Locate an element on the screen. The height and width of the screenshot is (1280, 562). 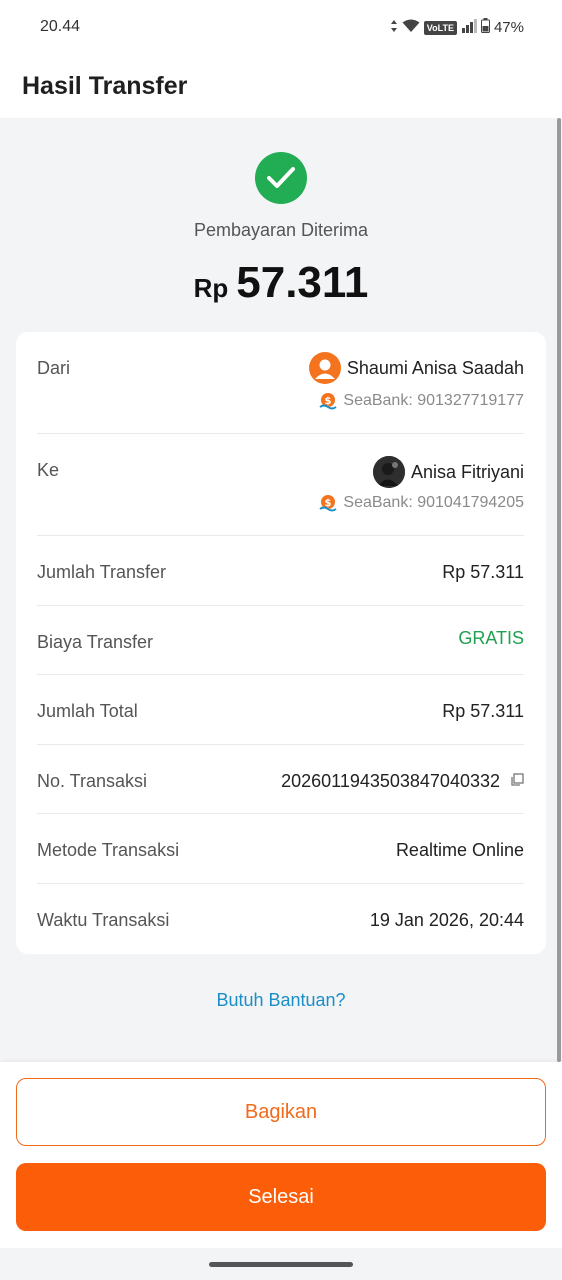
volte-icon: VoLTE is located at coordinates (440, 27).